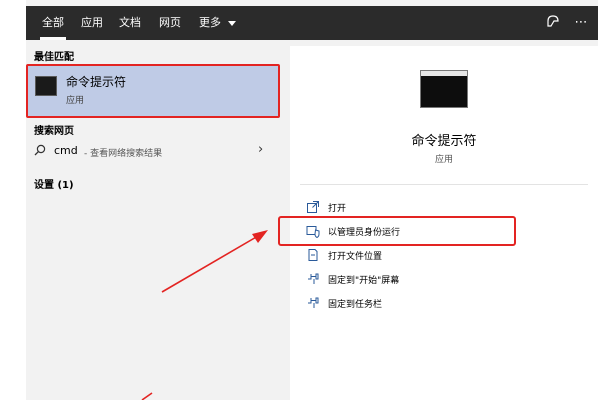 The image size is (610, 400). What do you see at coordinates (312, 23) in the screenshot?
I see `search-tab-bar: 全部 应用 文档 网页 更多 ⋯` at bounding box center [312, 23].